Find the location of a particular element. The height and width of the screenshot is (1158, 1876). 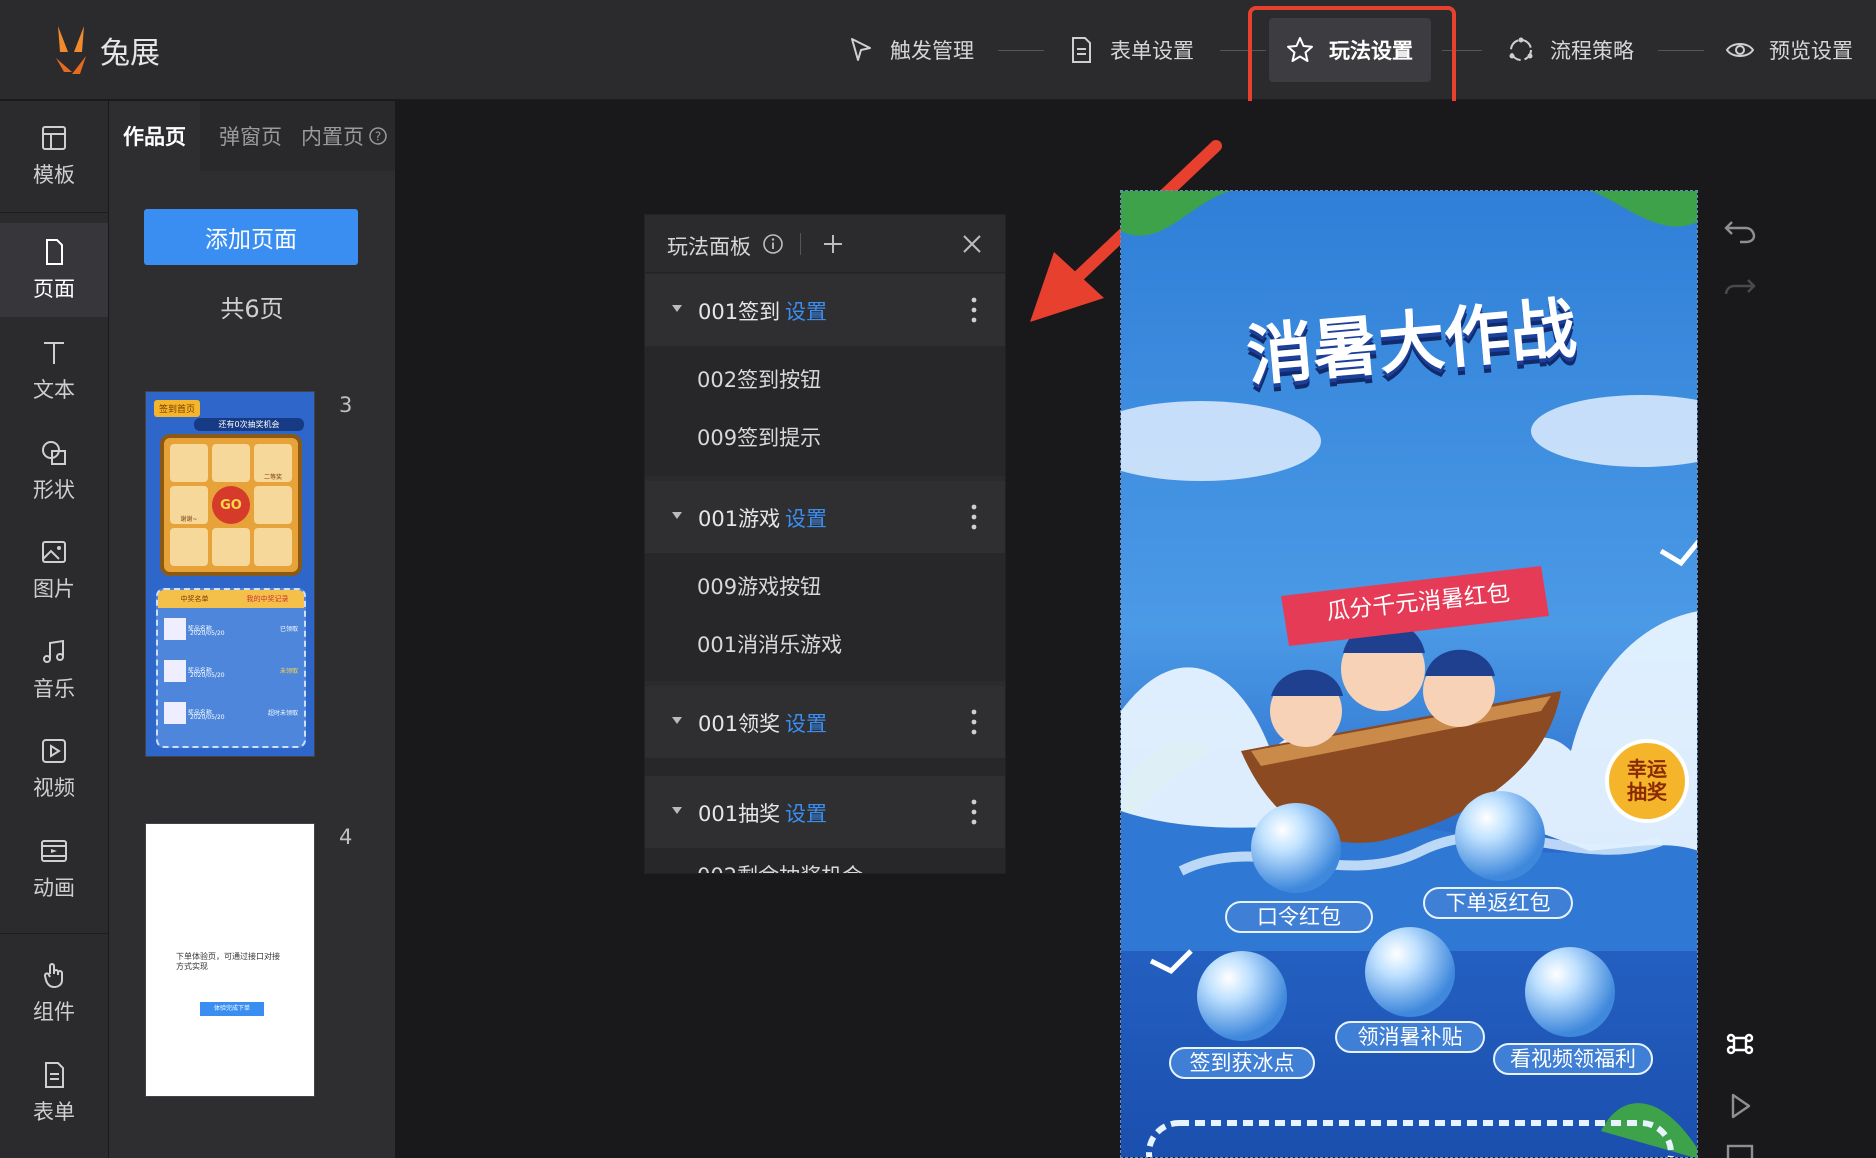

step-flow-strategy: 流程策略 is located at coordinates (1570, 50).